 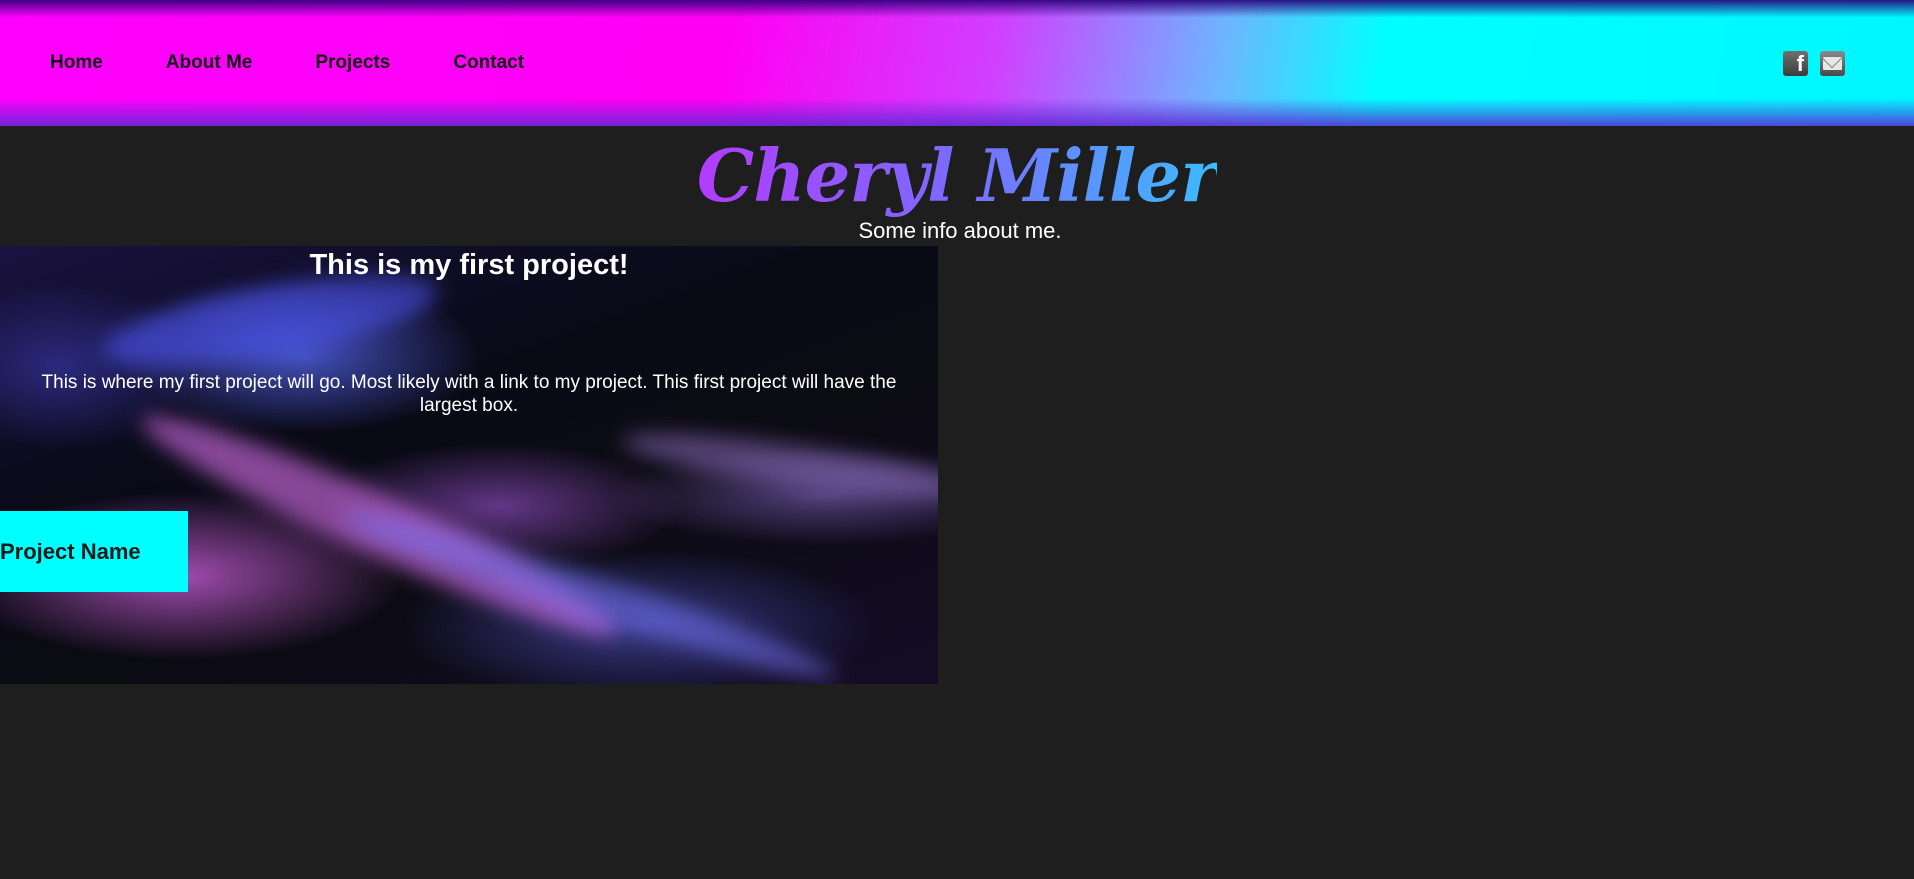 I want to click on project-title: This is my first project!, so click(x=469, y=265).